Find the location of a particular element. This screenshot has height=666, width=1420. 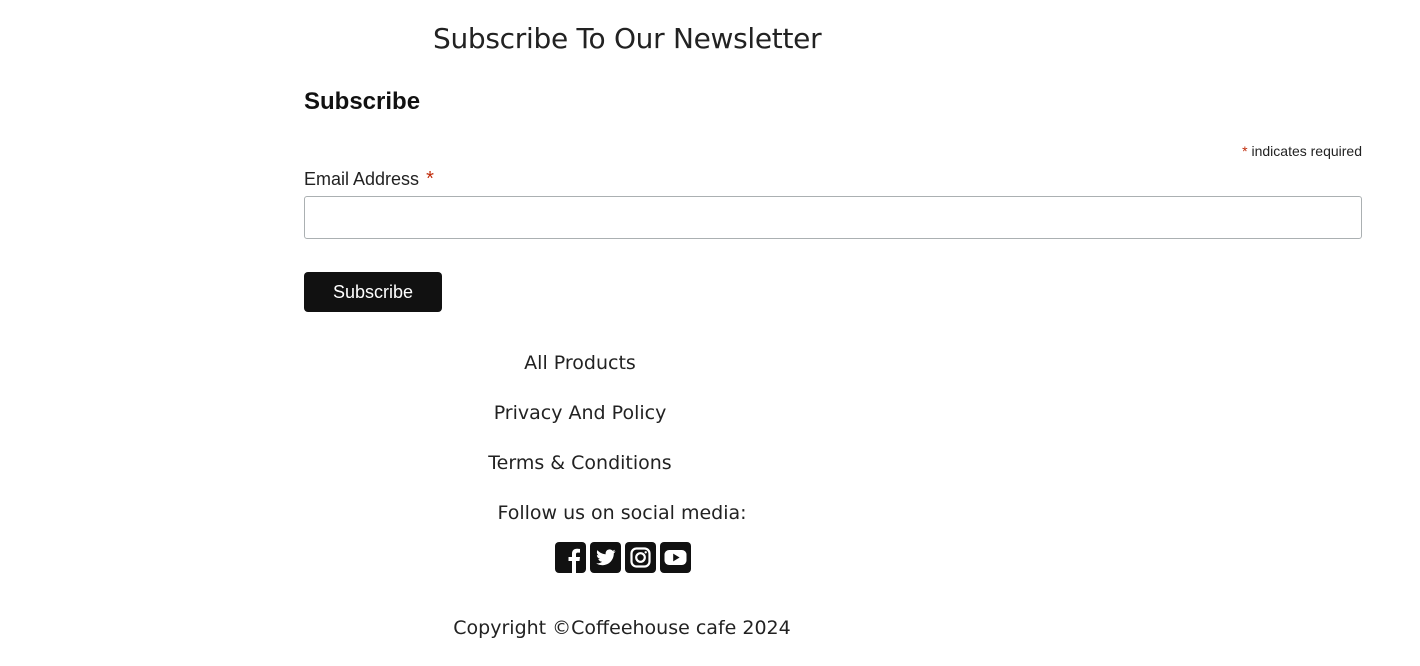

subscribe-button: Subscribe is located at coordinates (373, 292).